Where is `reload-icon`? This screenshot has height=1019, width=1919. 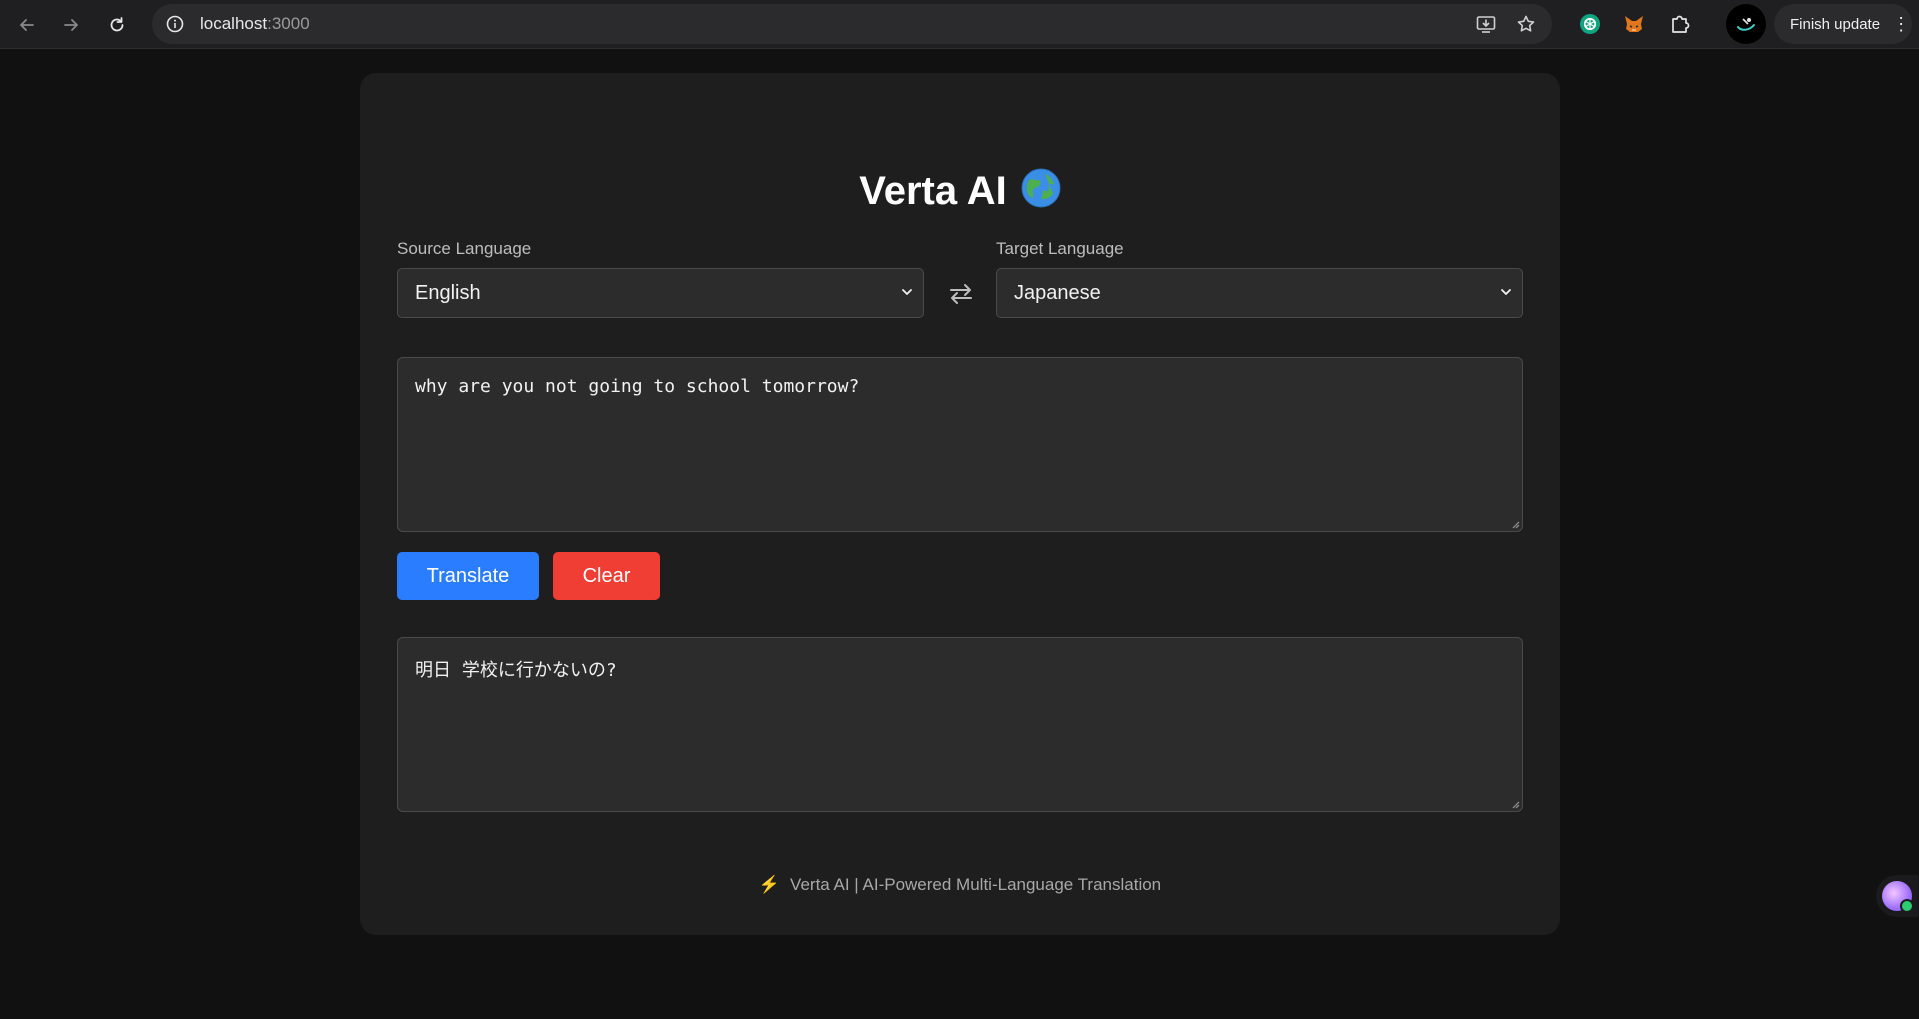 reload-icon is located at coordinates (117, 24).